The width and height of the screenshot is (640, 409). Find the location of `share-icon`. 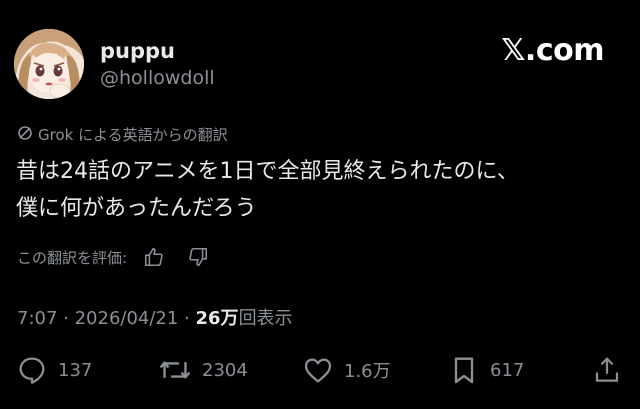

share-icon is located at coordinates (607, 369).